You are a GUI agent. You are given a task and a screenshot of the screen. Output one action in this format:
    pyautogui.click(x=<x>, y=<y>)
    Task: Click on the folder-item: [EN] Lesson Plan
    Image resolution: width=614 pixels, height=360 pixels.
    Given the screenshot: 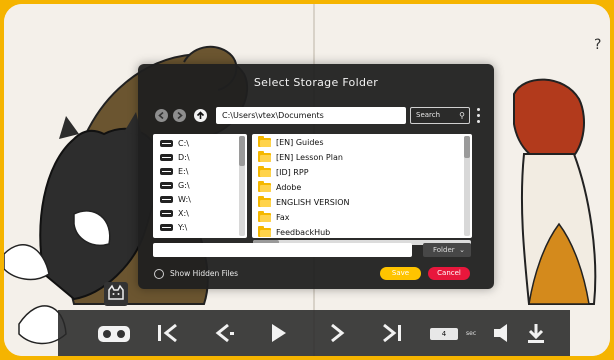 What is the action you would take?
    pyautogui.click(x=300, y=158)
    